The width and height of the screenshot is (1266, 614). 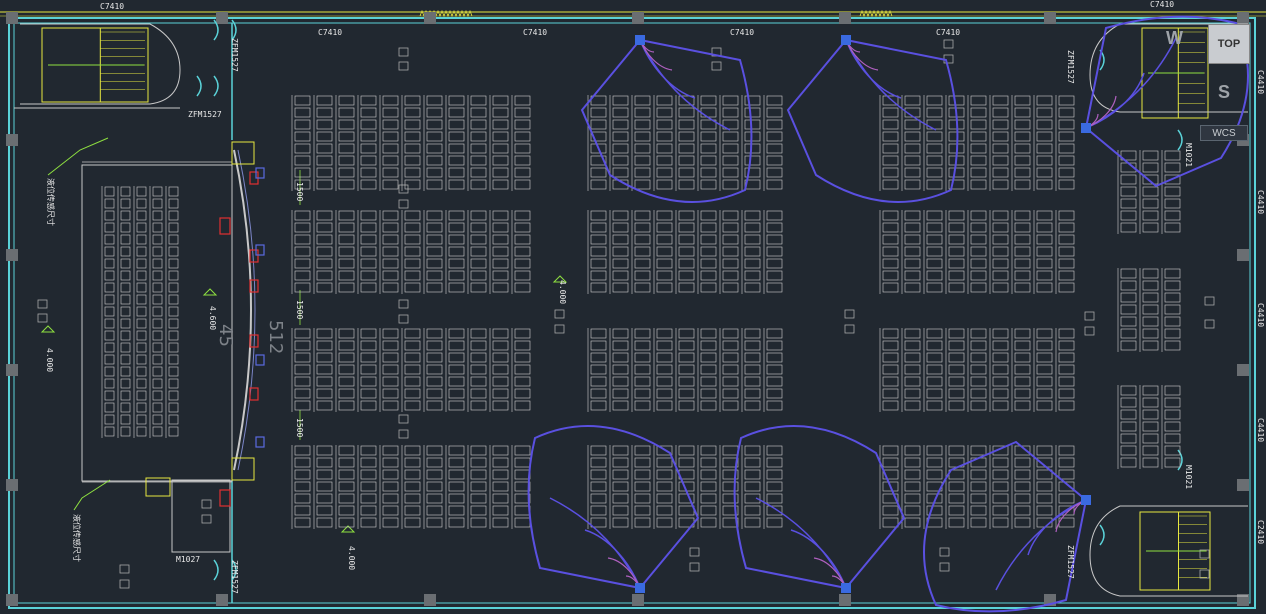 What do you see at coordinates (201, 516) in the screenshot?
I see `small-room-sw` at bounding box center [201, 516].